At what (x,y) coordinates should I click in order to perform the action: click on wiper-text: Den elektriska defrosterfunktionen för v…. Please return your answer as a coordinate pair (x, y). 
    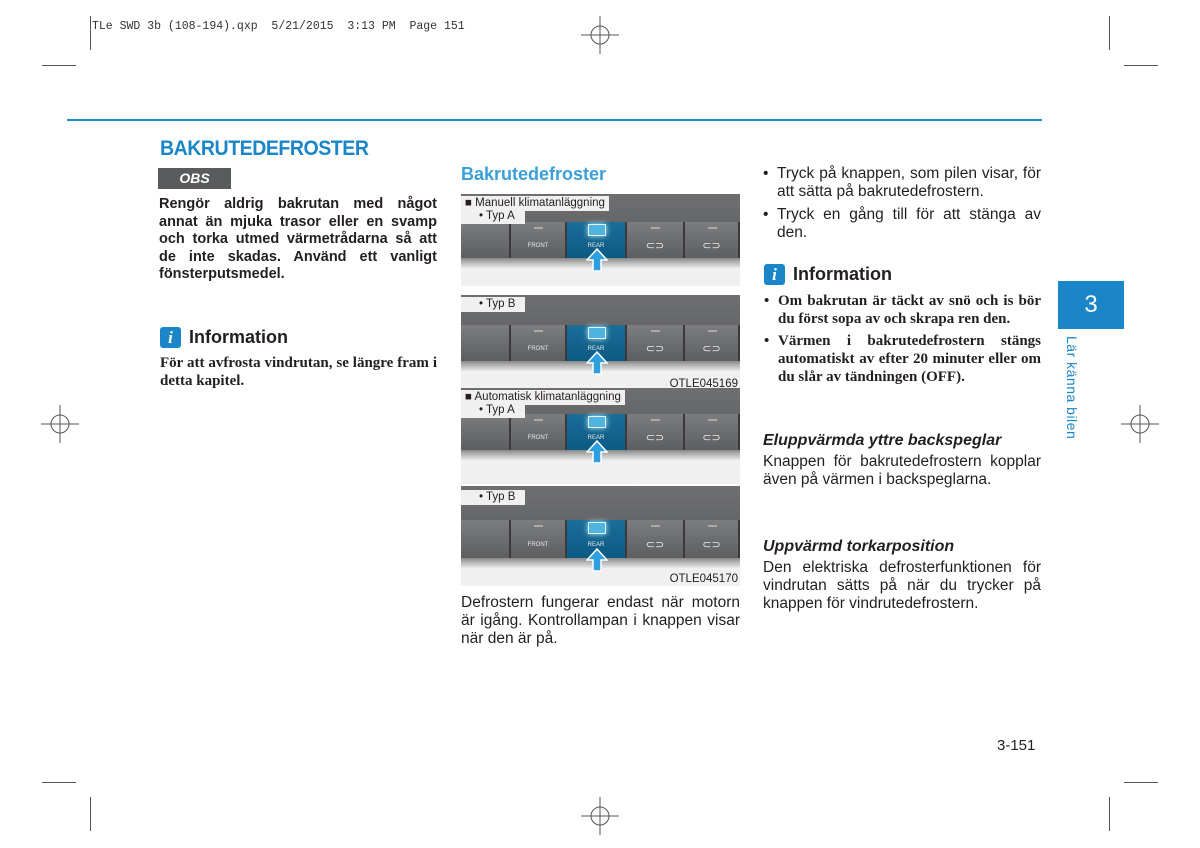
    Looking at the image, I should click on (902, 585).